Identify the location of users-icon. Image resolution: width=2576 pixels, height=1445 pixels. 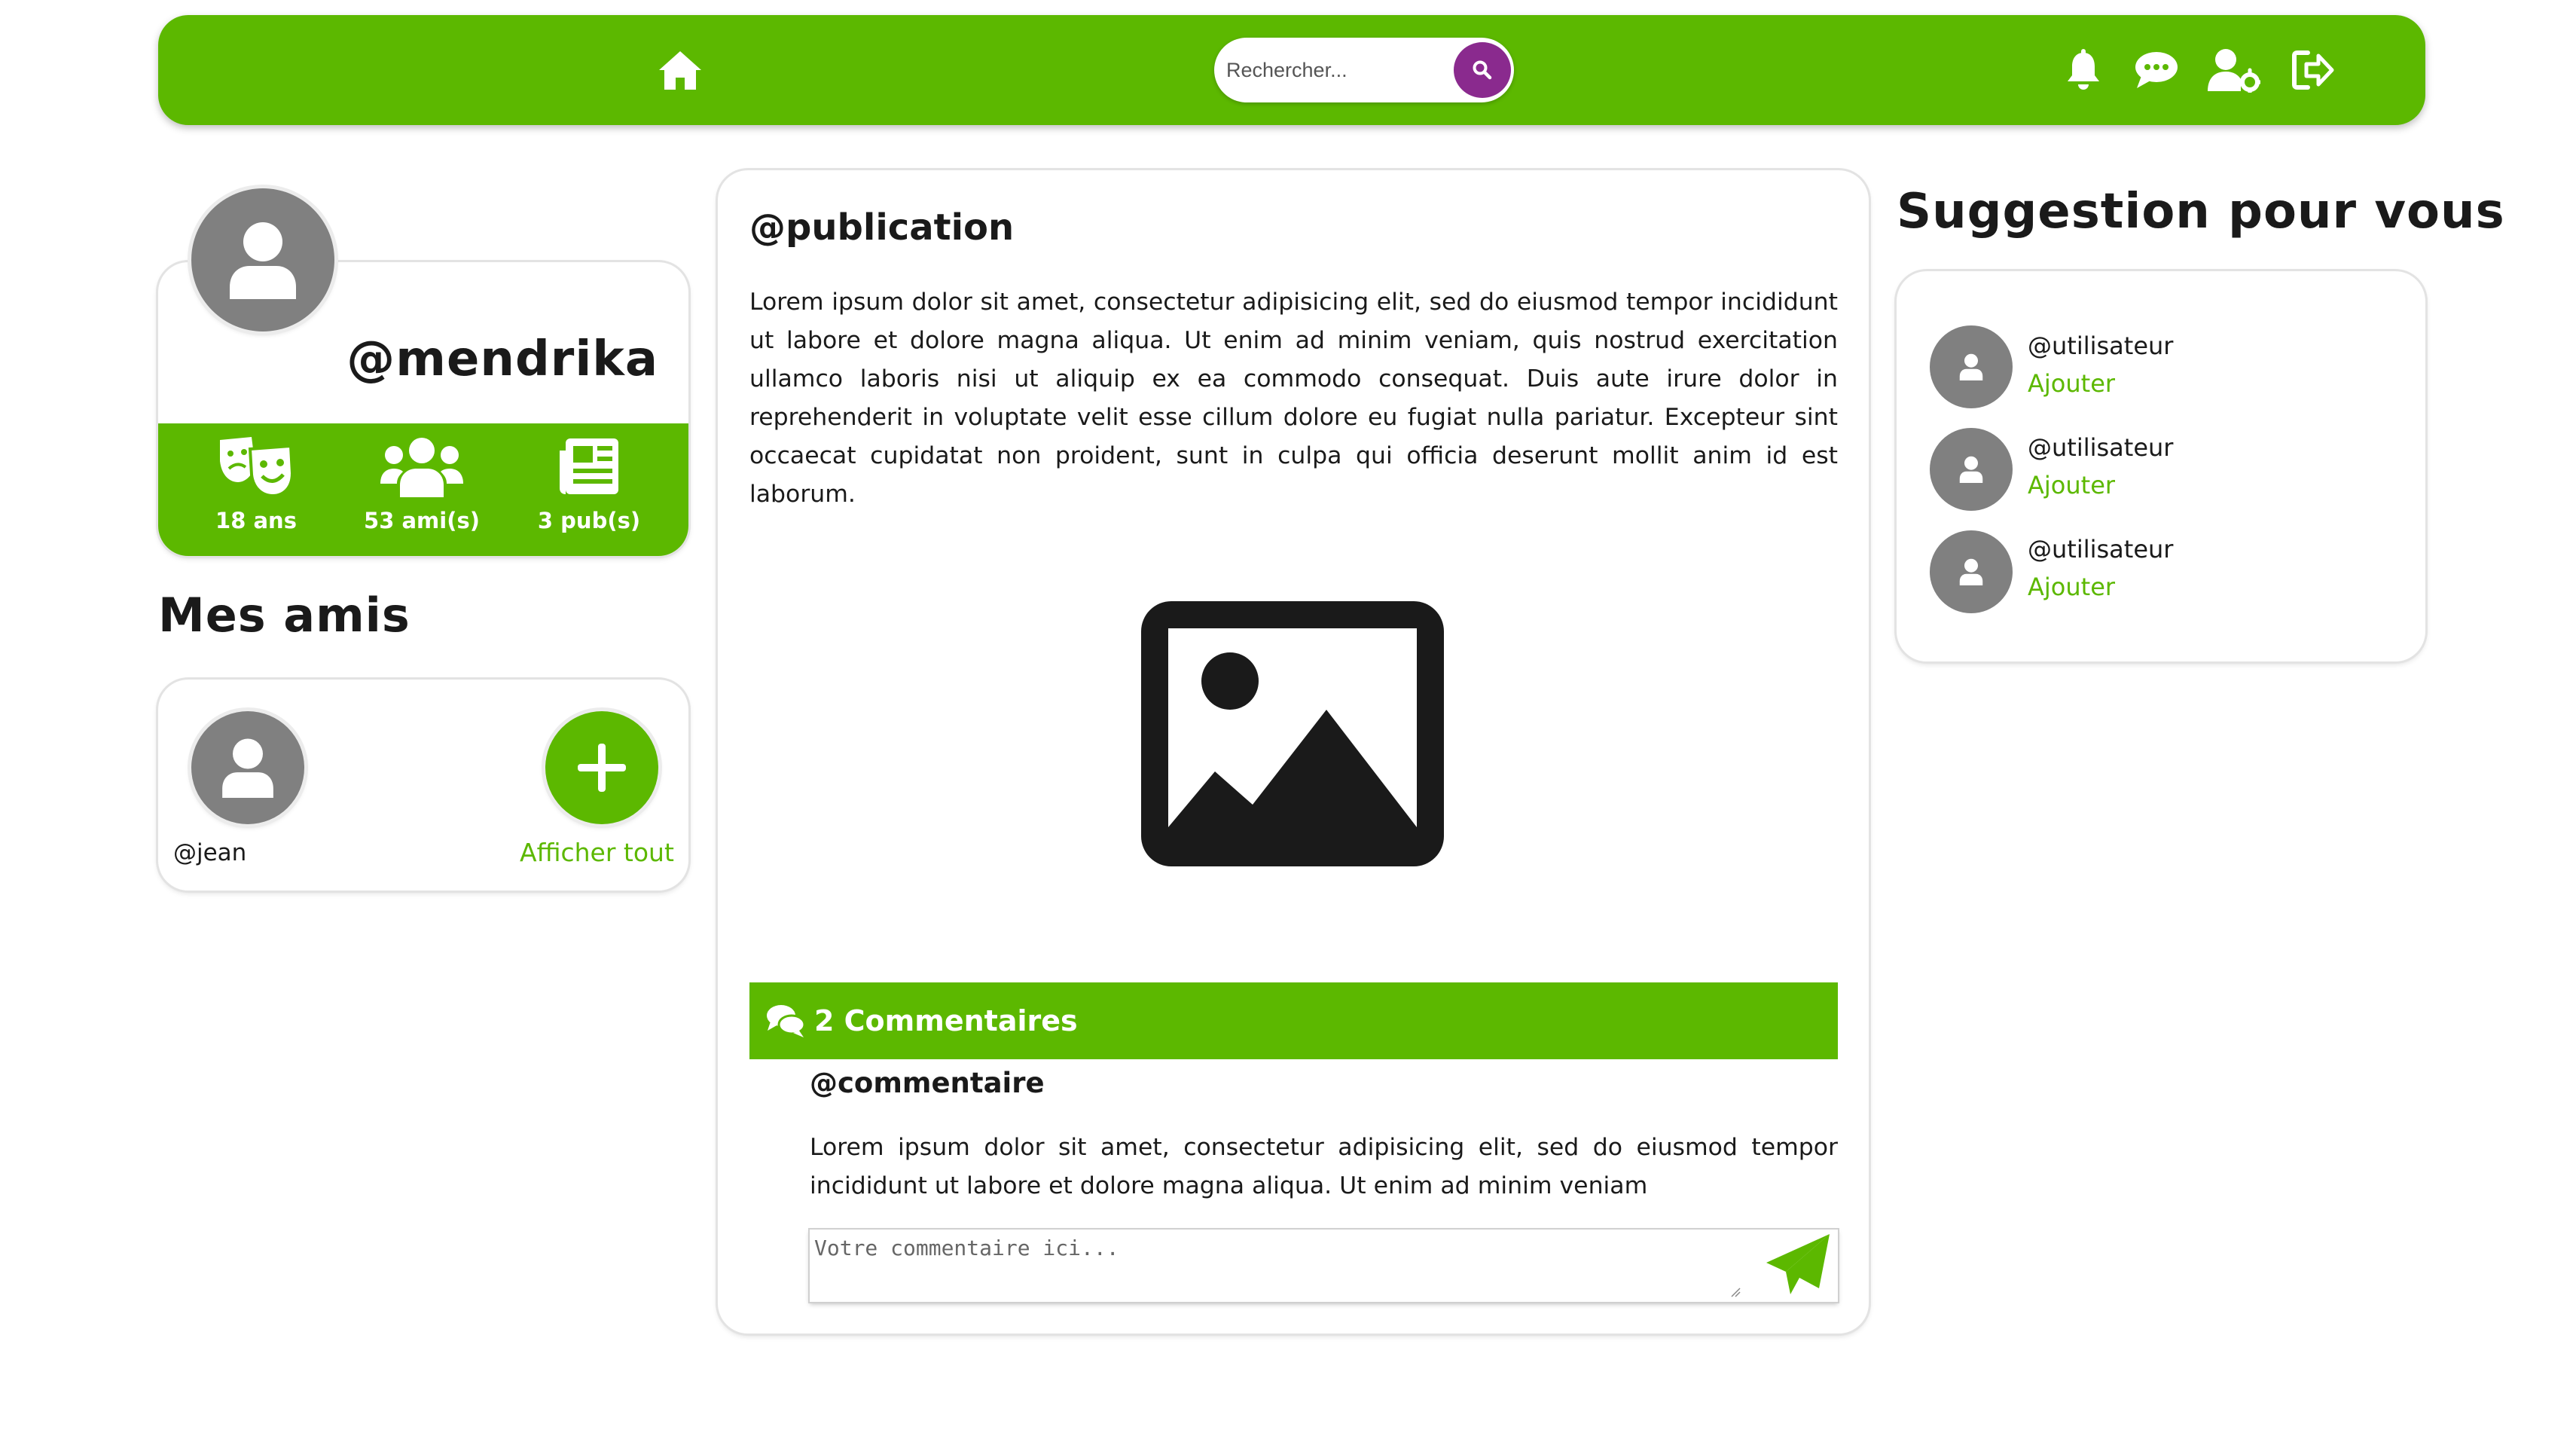
(422, 467).